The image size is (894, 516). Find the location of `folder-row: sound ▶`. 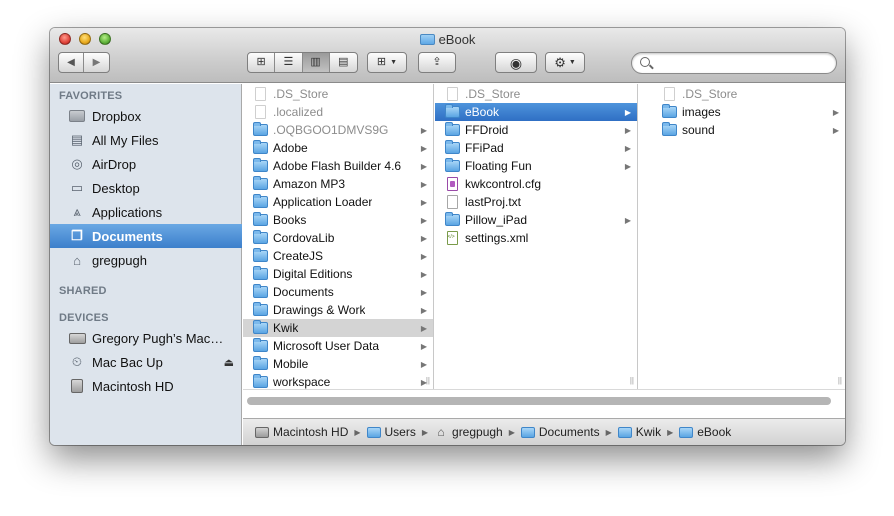

folder-row: sound ▶ is located at coordinates (748, 130).